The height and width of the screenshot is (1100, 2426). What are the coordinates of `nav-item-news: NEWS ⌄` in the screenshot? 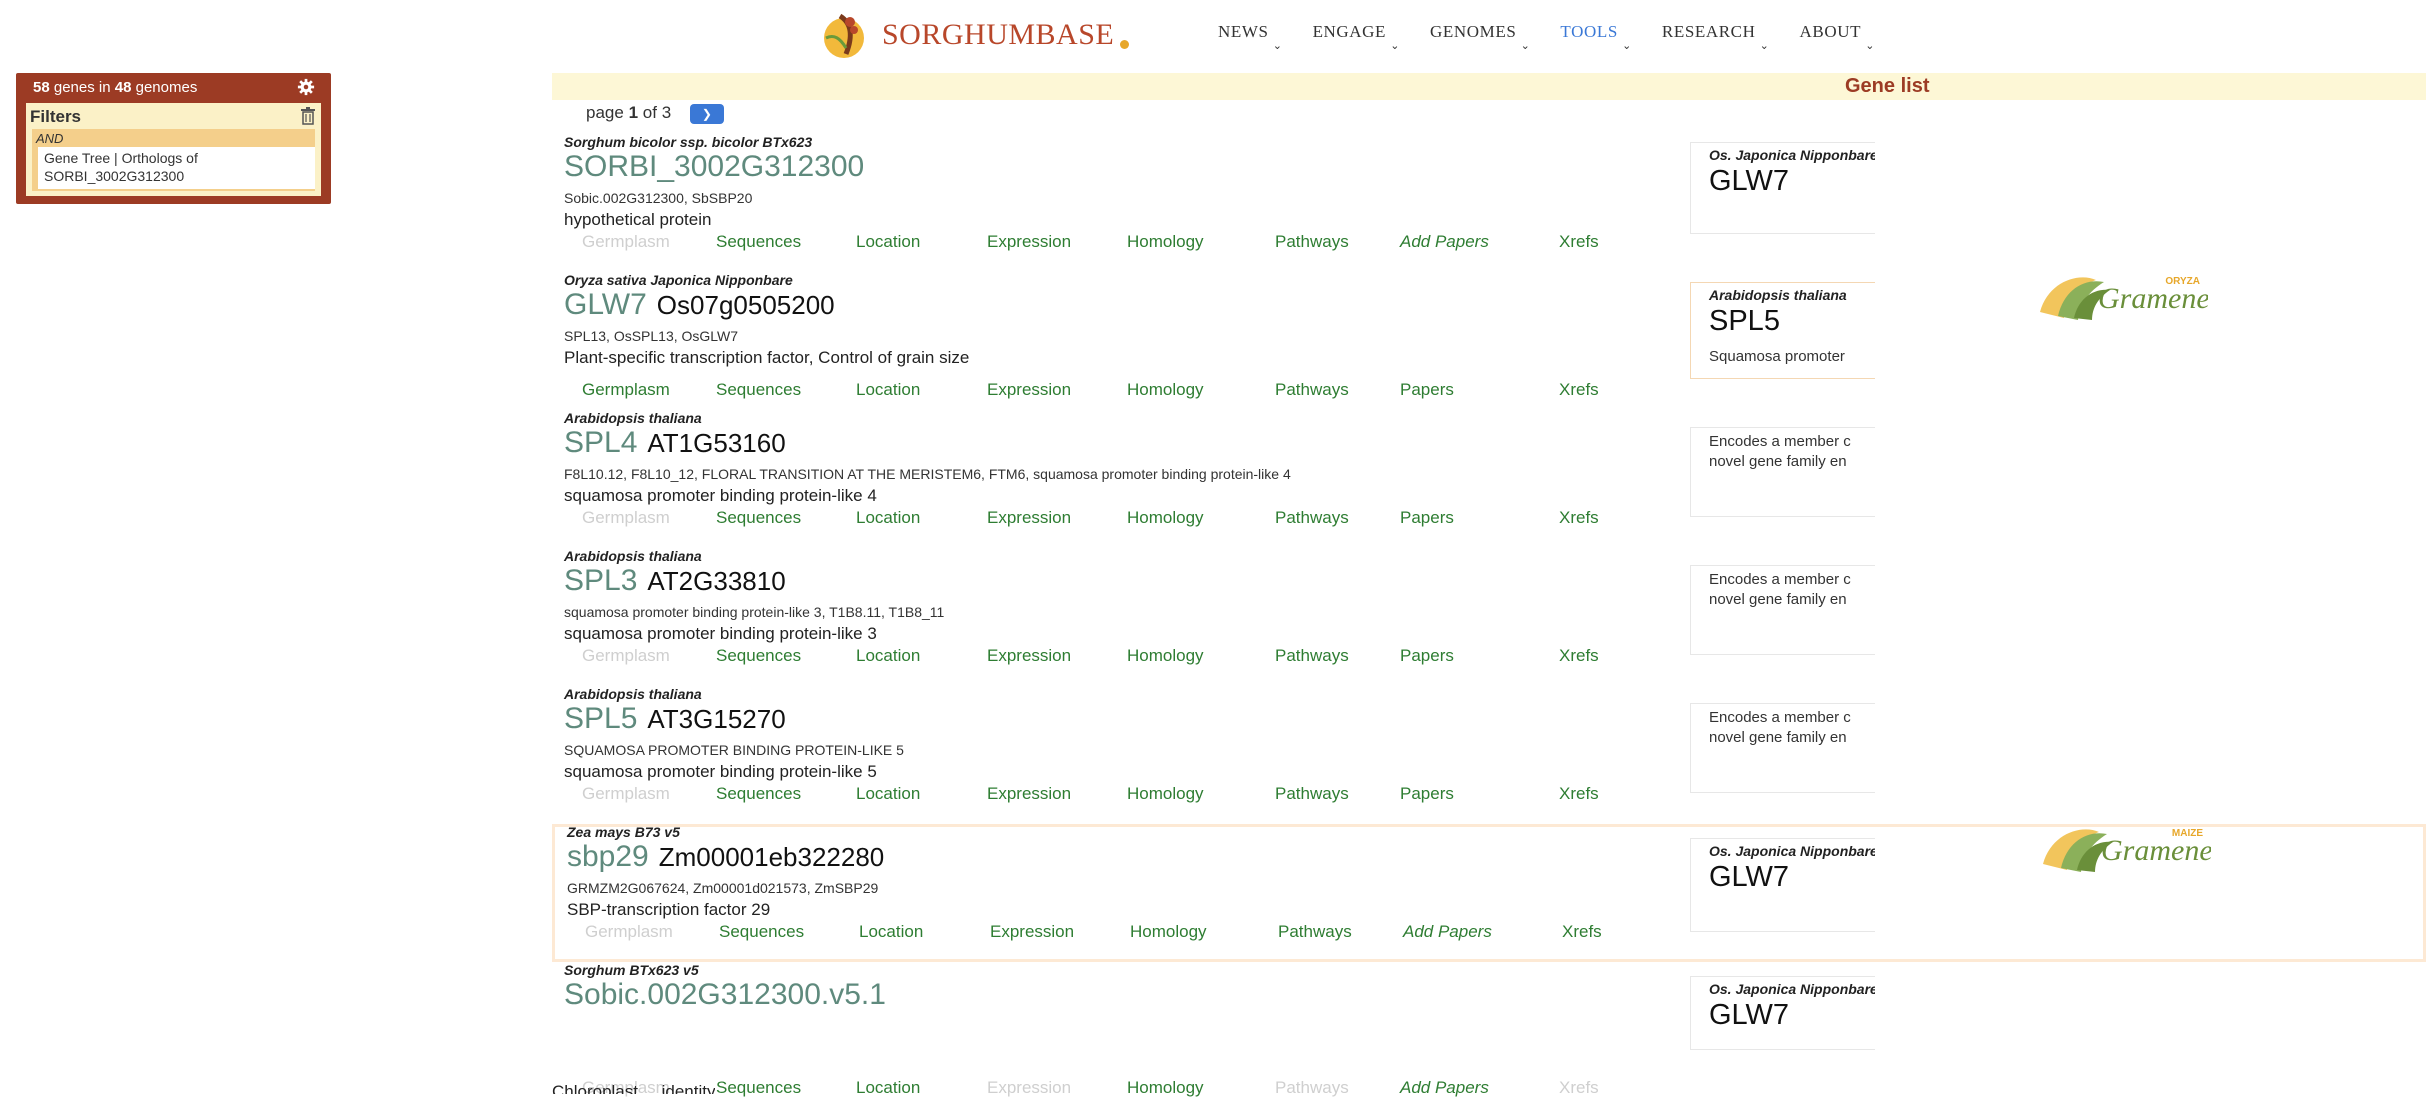 It's located at (1250, 37).